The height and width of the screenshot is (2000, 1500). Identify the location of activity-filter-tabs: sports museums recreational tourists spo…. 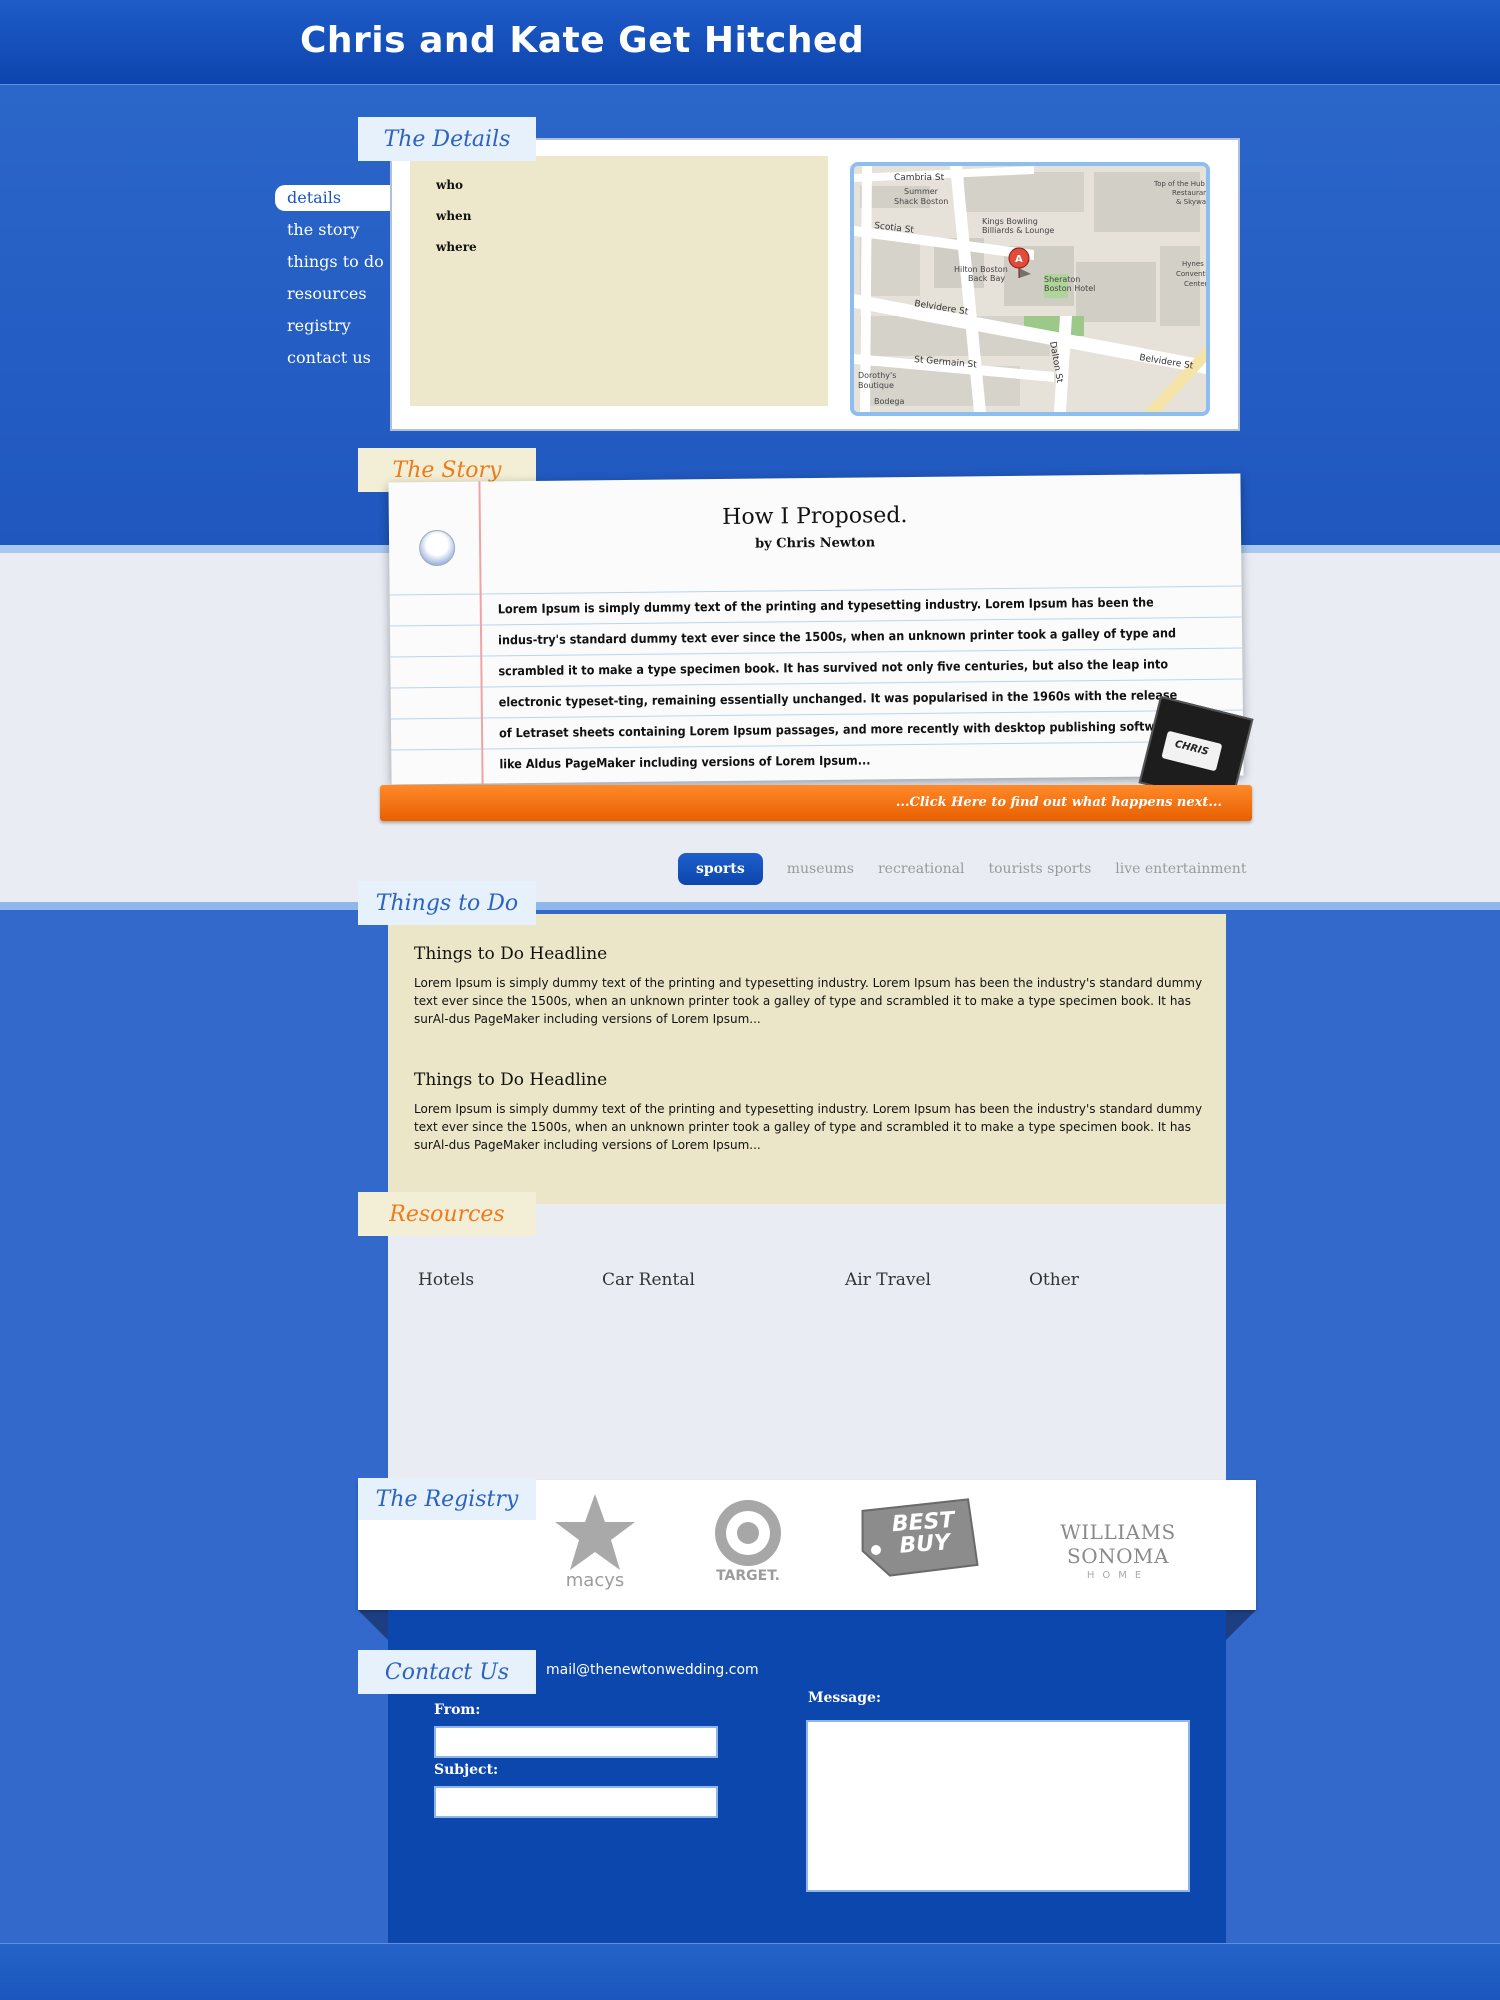
(974, 869).